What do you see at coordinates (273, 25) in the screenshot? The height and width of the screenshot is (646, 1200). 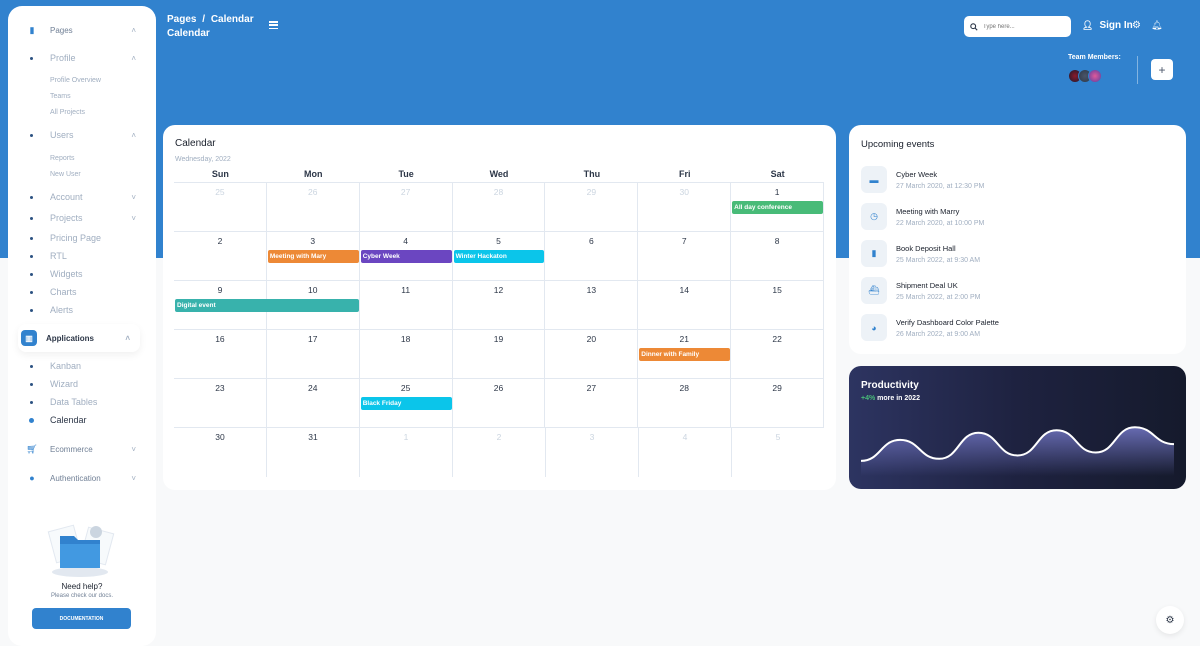 I see `hamburger-menu-icon` at bounding box center [273, 25].